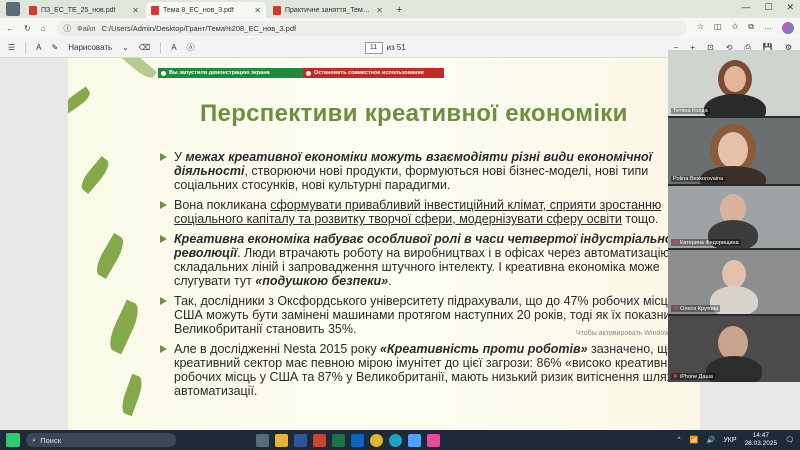  Describe the element at coordinates (26, 47) in the screenshot. I see `divider` at that location.